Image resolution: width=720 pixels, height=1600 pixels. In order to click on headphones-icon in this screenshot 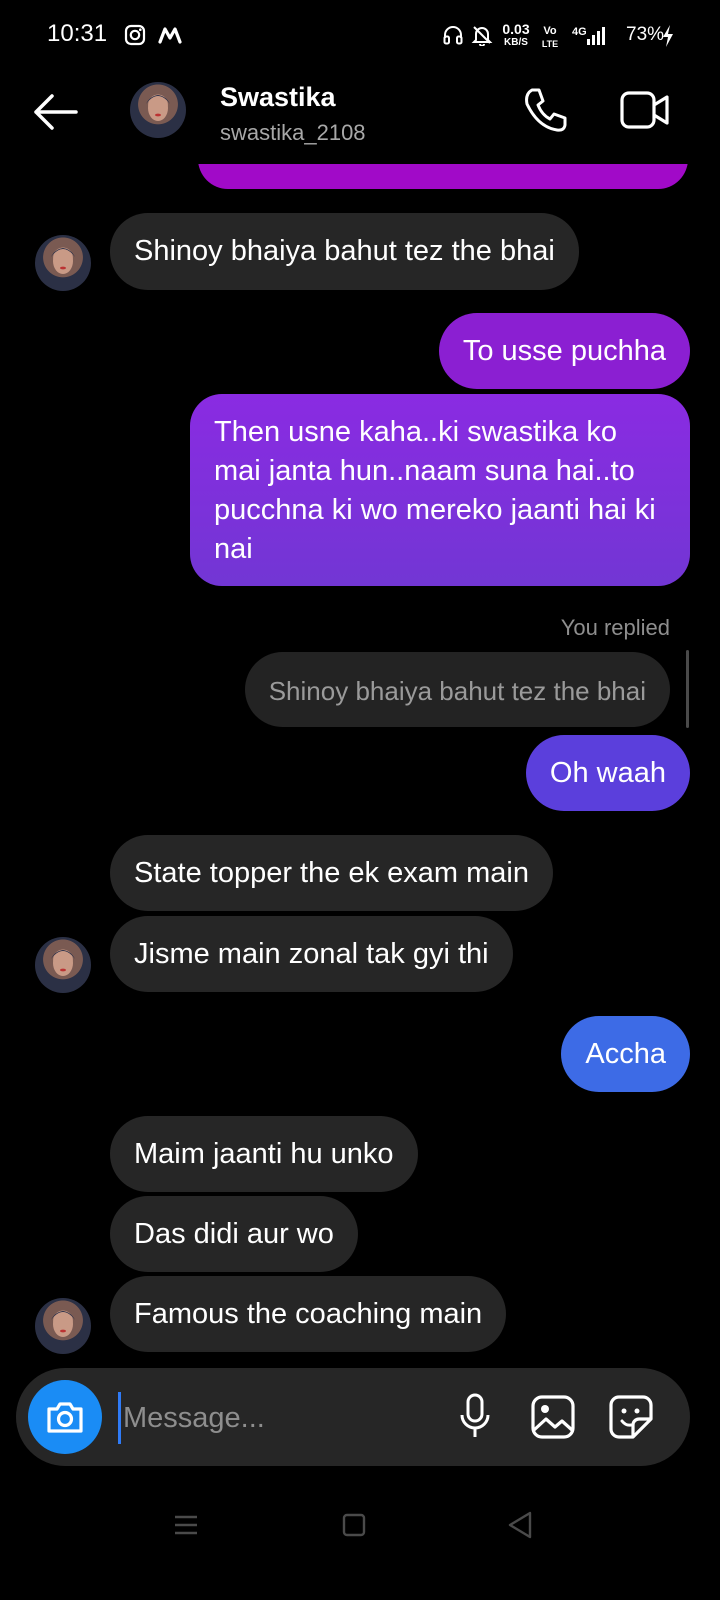, I will do `click(453, 37)`.